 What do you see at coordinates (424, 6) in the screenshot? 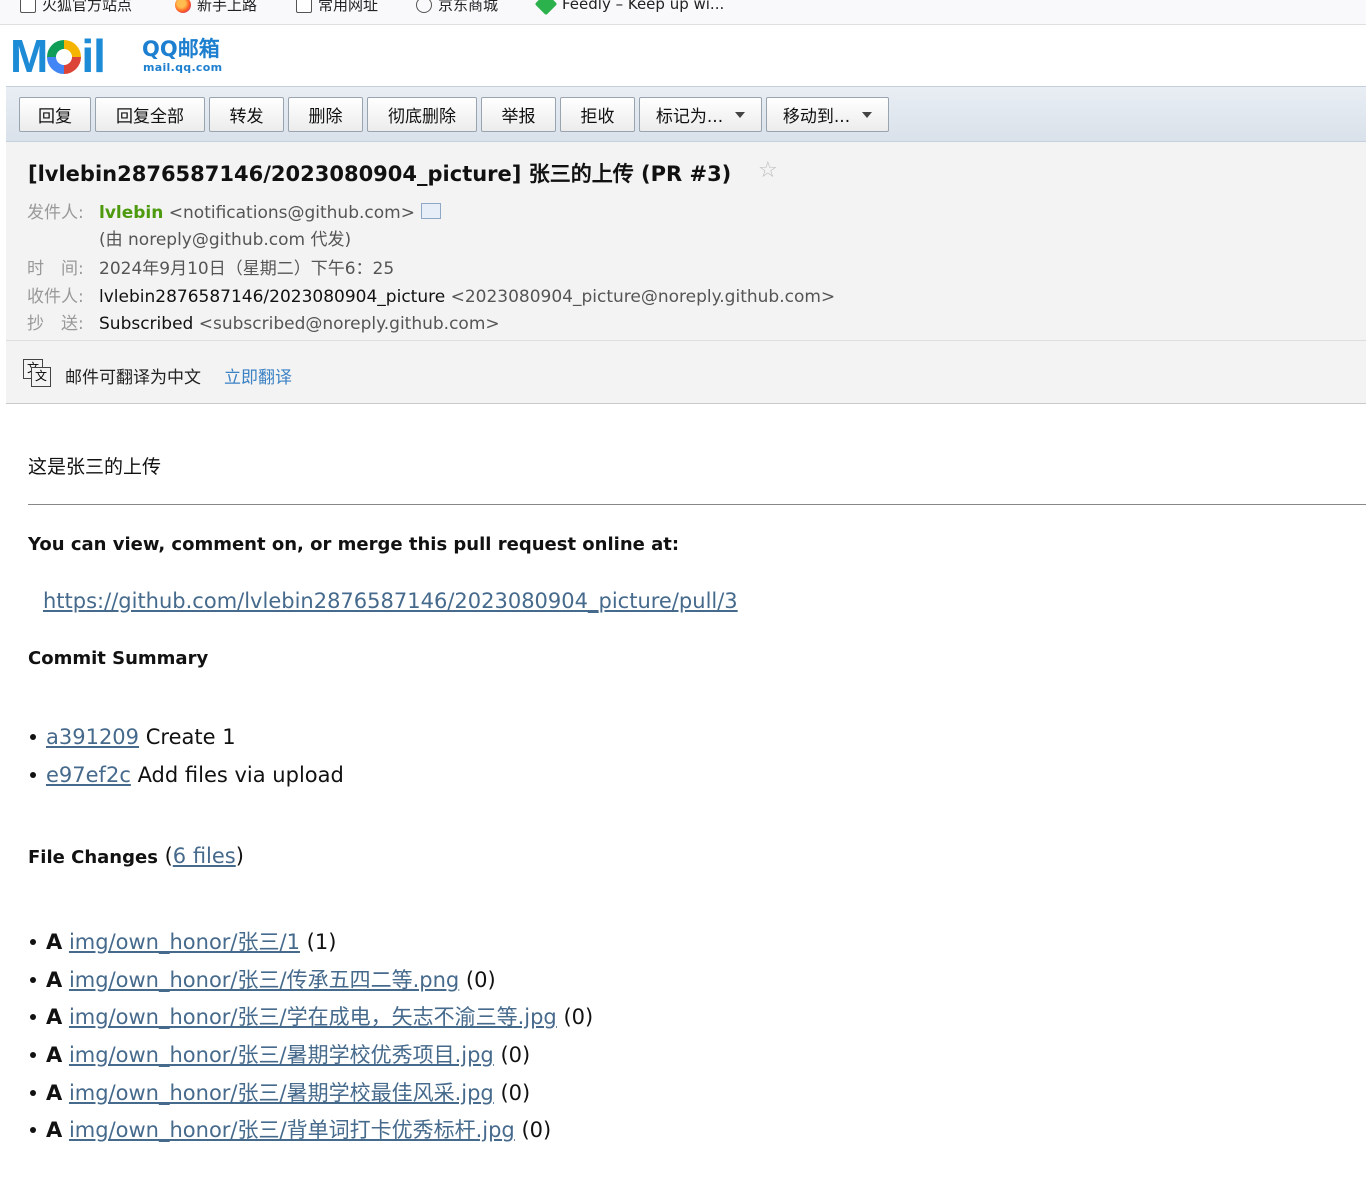
I see `globe-icon` at bounding box center [424, 6].